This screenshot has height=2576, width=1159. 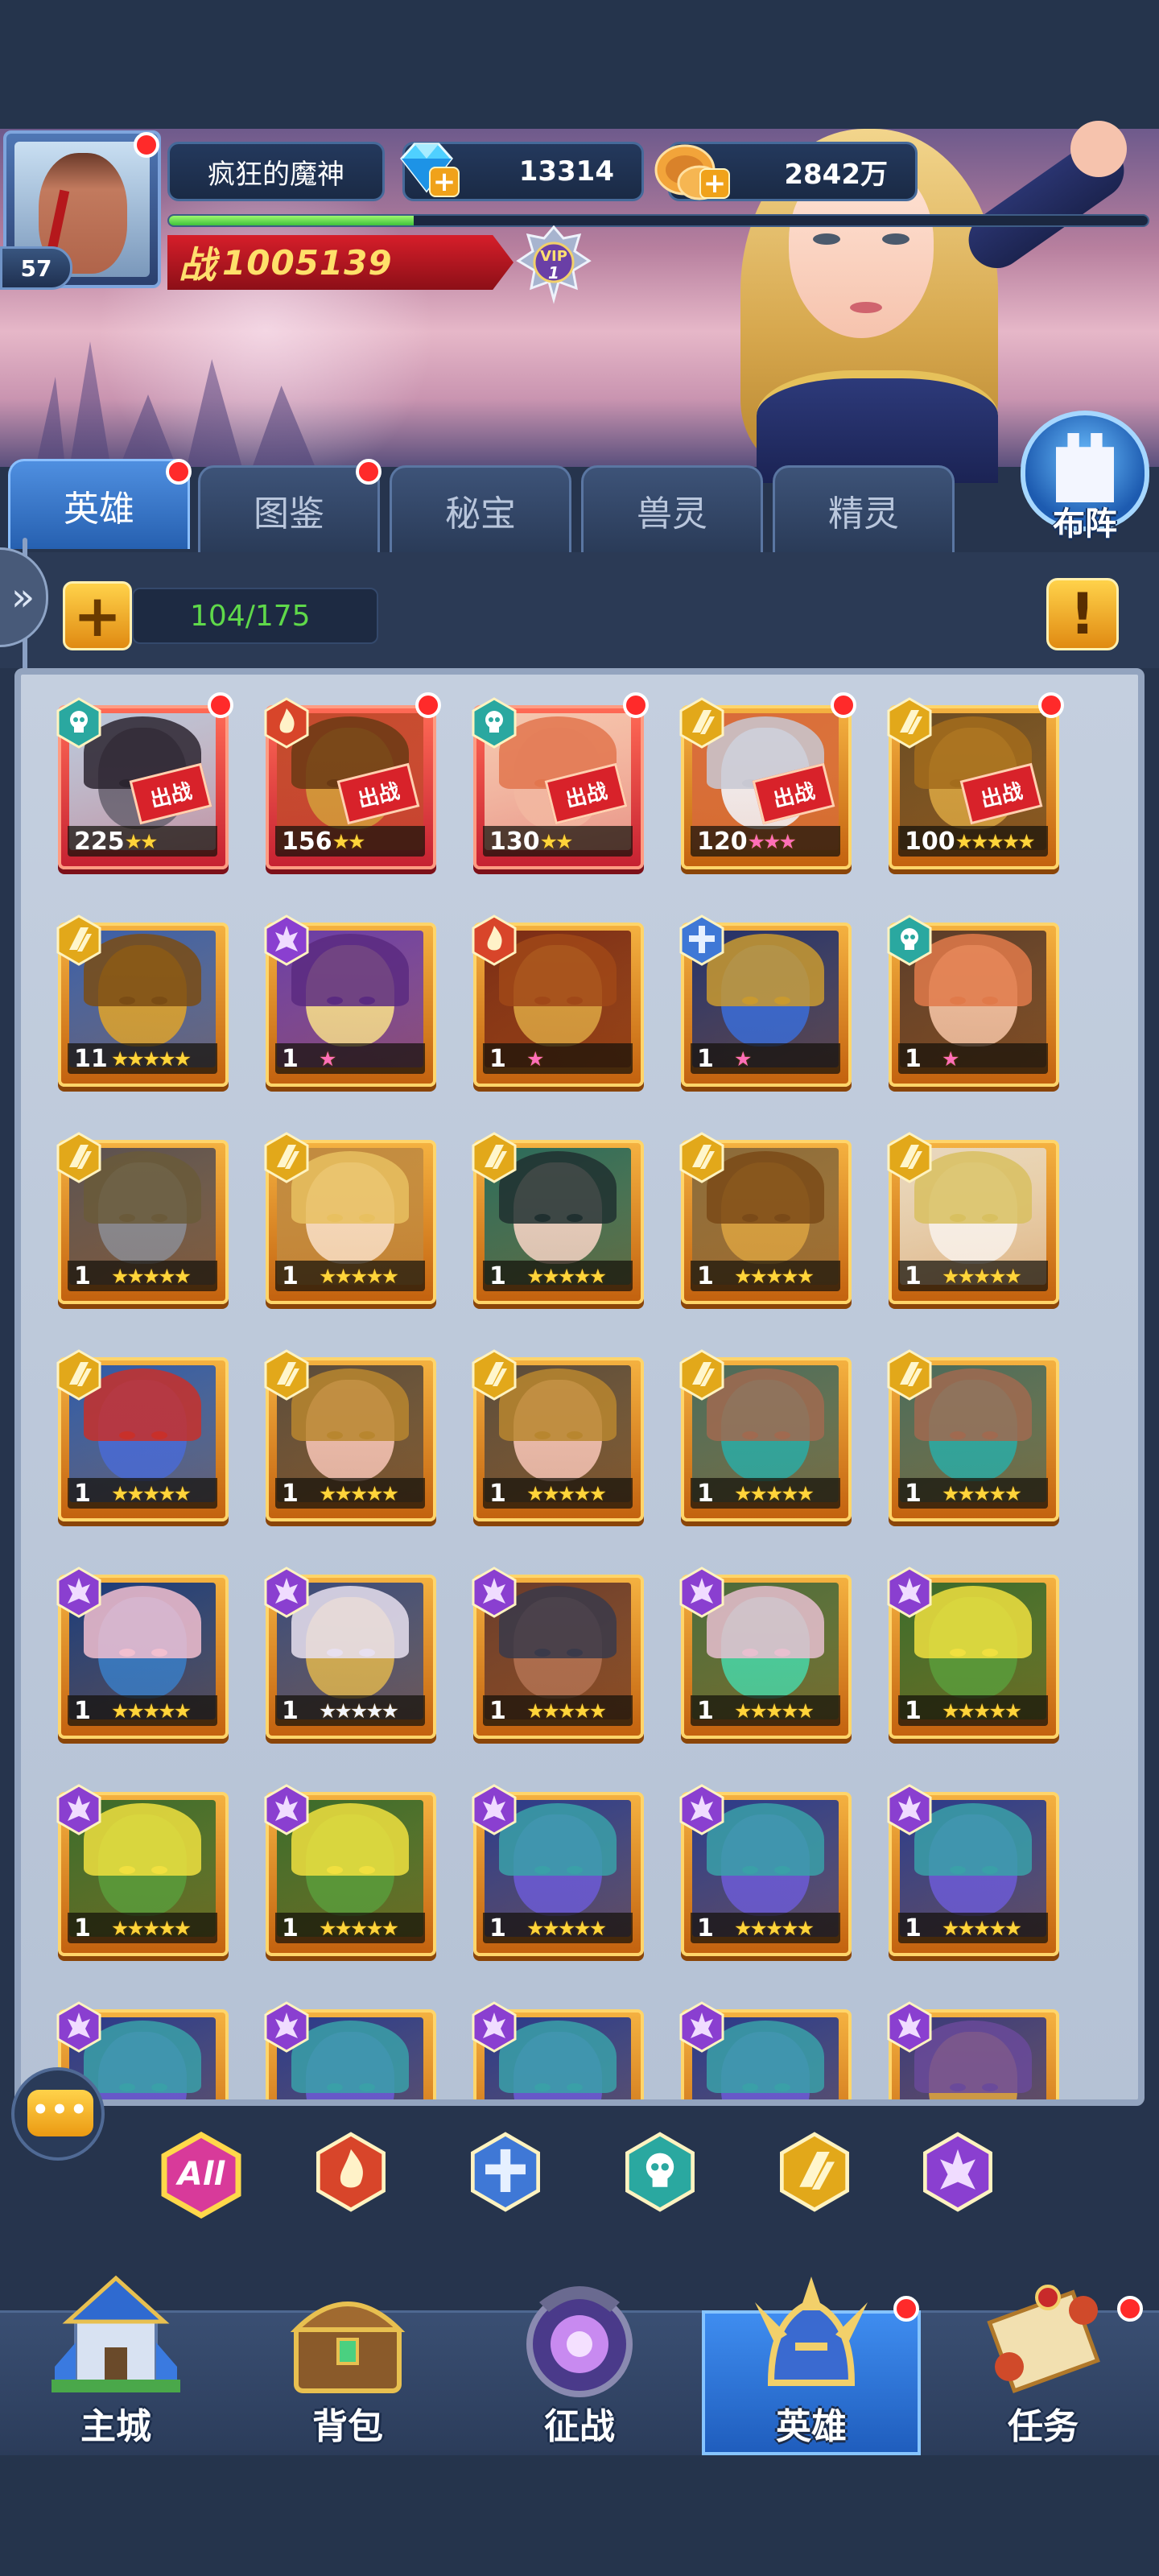 What do you see at coordinates (1085, 483) in the screenshot?
I see `formation-button: 布阵` at bounding box center [1085, 483].